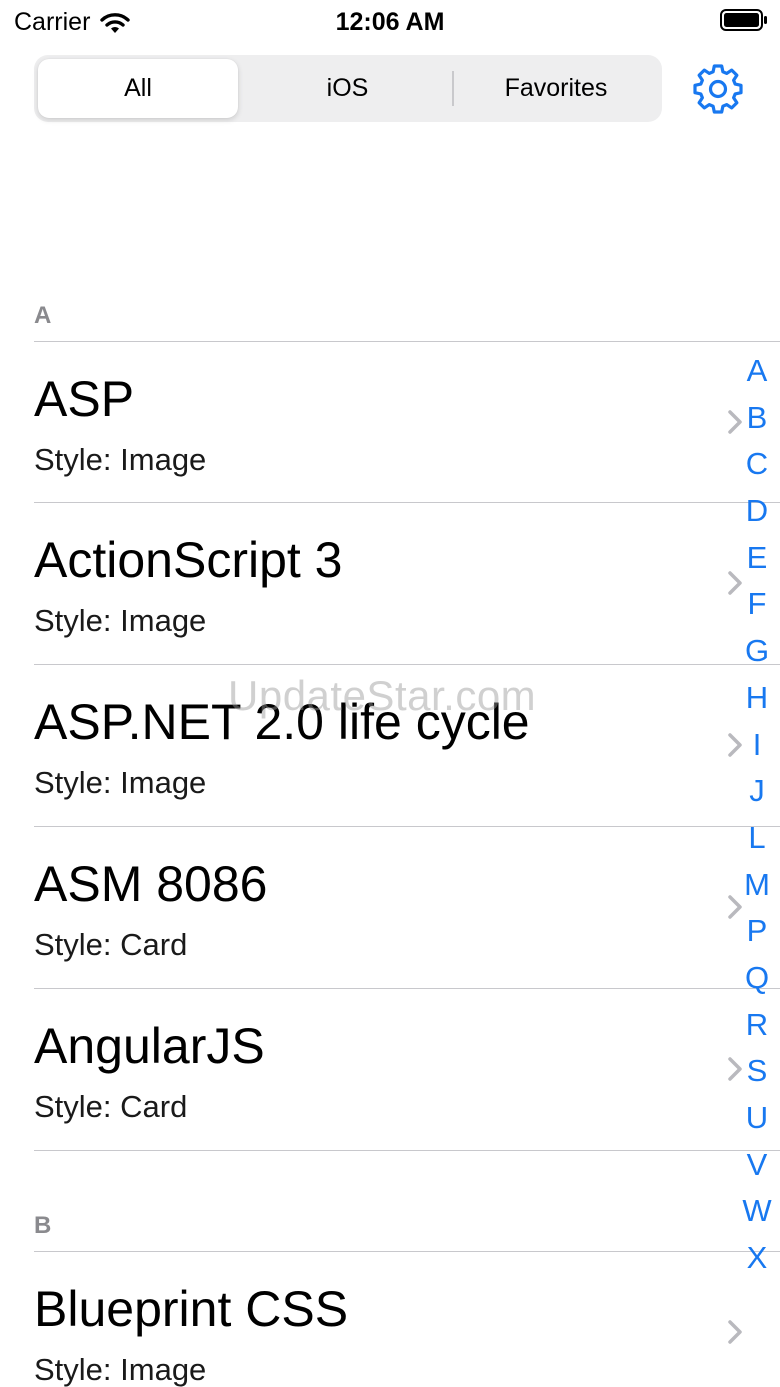 The image size is (780, 1387). Describe the element at coordinates (188, 560) in the screenshot. I see `item-title: ActionScript 3` at that location.